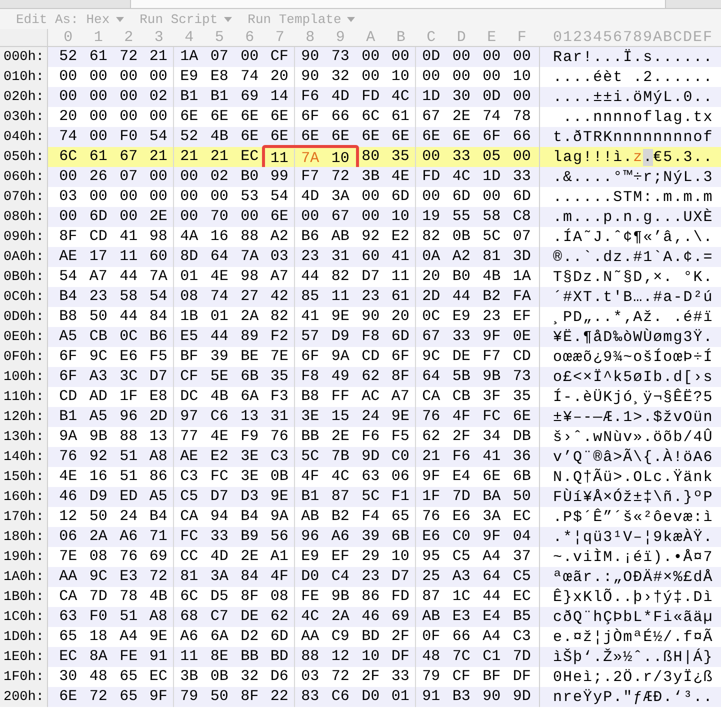  Describe the element at coordinates (340, 657) in the screenshot. I see `byte-cell: 12` at that location.